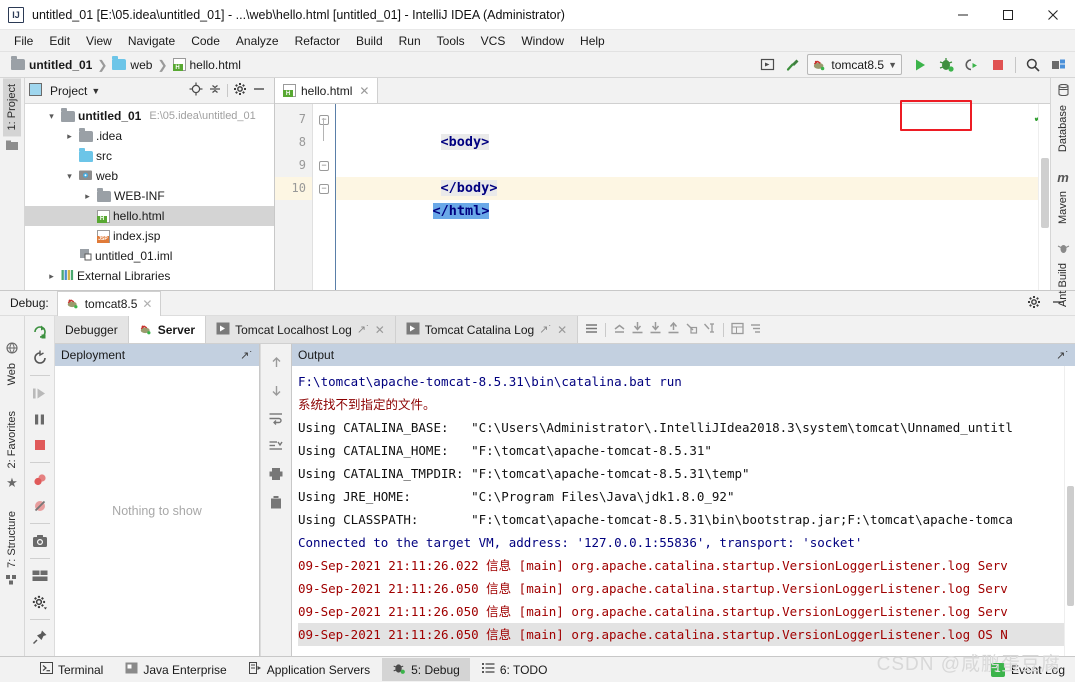  Describe the element at coordinates (793, 65) in the screenshot. I see `build-hammer-icon` at that location.